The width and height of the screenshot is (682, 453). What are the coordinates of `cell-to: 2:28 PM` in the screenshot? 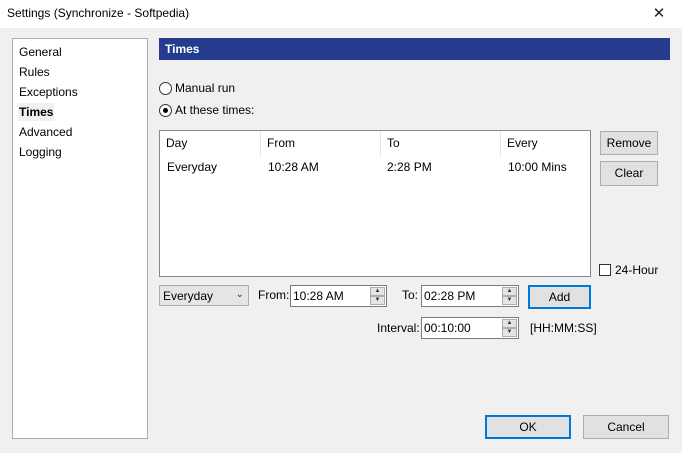 It's located at (409, 167).